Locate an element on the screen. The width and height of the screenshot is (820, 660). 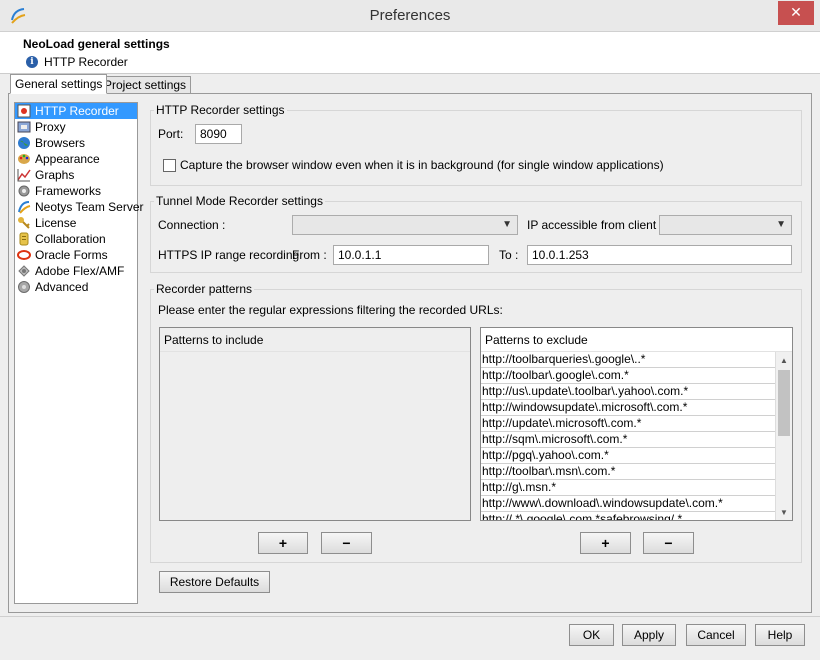
sidebar-item-adobe-flex-amf: Adobe Flex/AMF is located at coordinates (76, 271).